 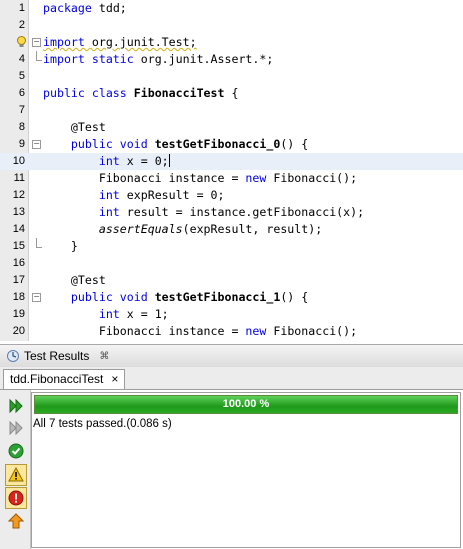 What do you see at coordinates (104, 356) in the screenshot?
I see `close-tab-icon: ⌘` at bounding box center [104, 356].